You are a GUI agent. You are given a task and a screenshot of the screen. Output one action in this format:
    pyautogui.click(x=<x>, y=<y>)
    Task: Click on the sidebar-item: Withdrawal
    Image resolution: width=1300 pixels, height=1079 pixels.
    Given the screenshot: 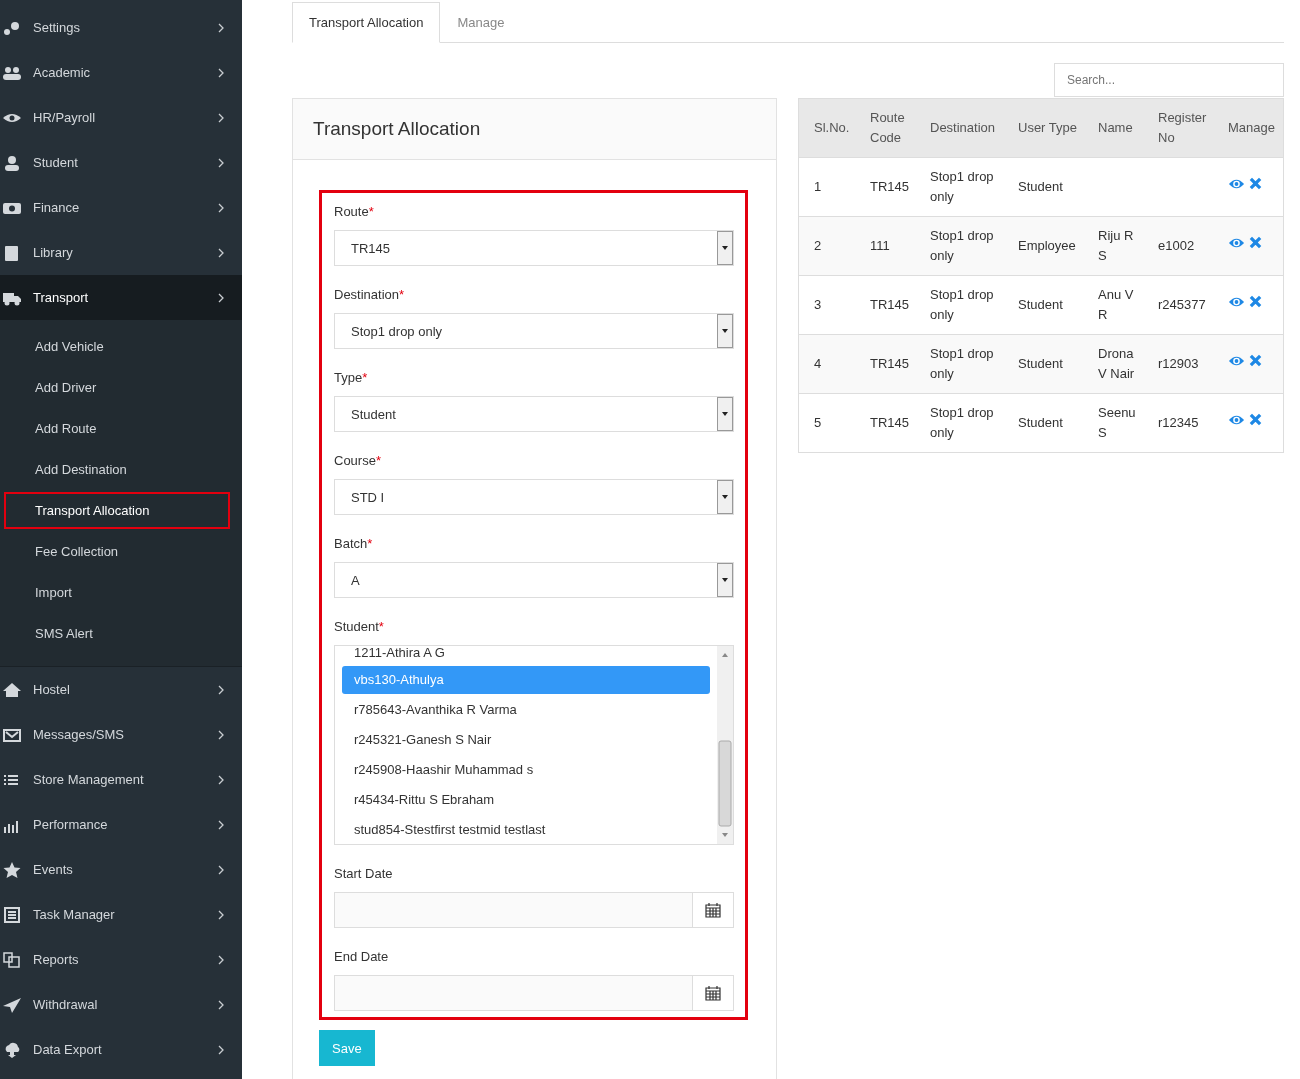 What is the action you would take?
    pyautogui.click(x=121, y=1004)
    